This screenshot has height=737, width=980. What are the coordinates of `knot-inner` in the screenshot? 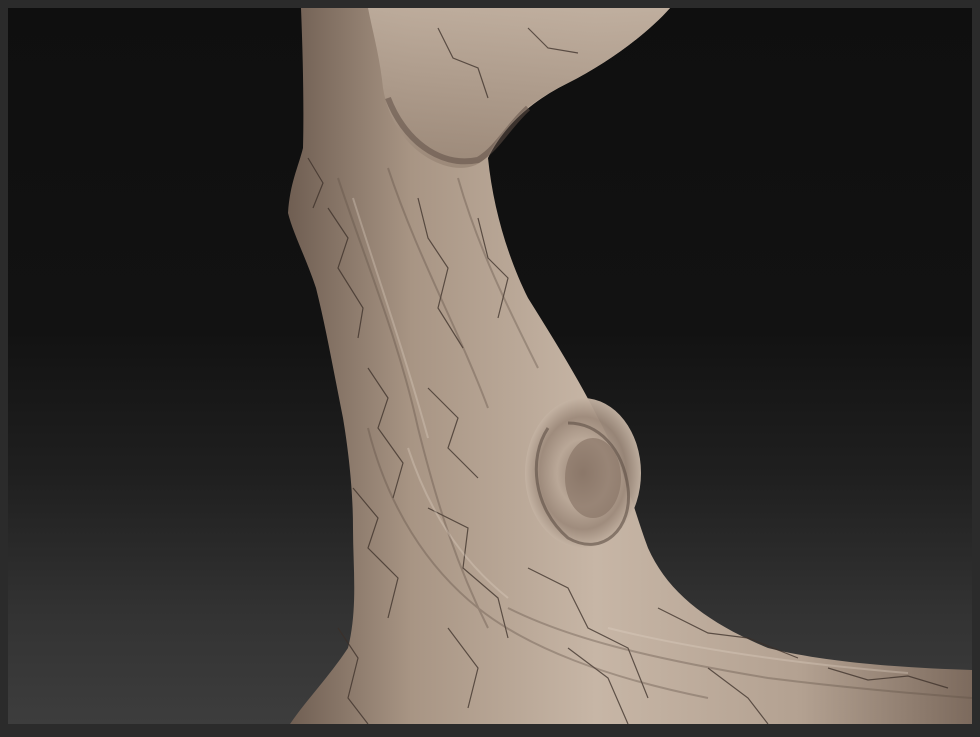 It's located at (593, 478).